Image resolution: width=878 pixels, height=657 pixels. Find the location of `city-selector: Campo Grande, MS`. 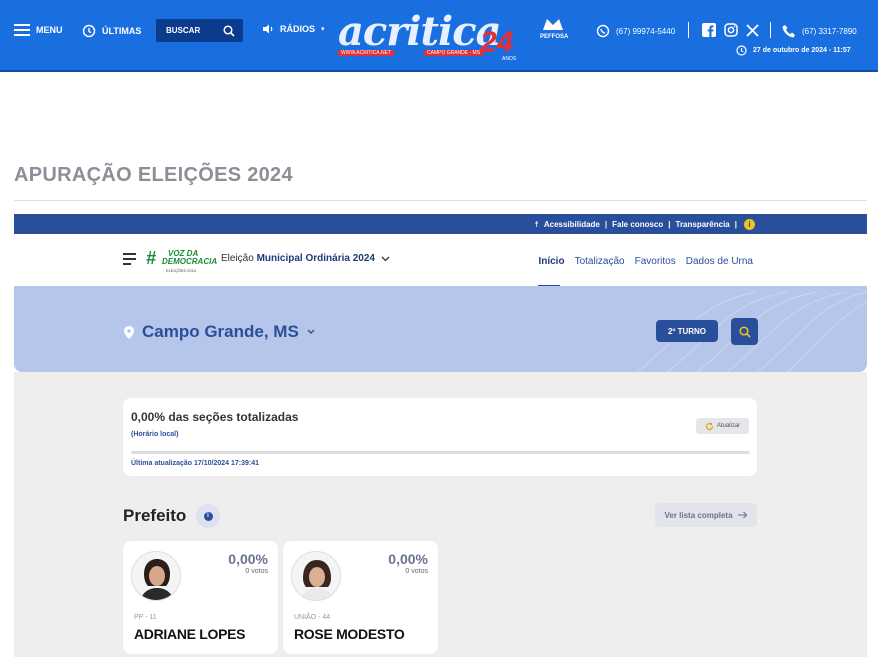

city-selector: Campo Grande, MS is located at coordinates (219, 332).